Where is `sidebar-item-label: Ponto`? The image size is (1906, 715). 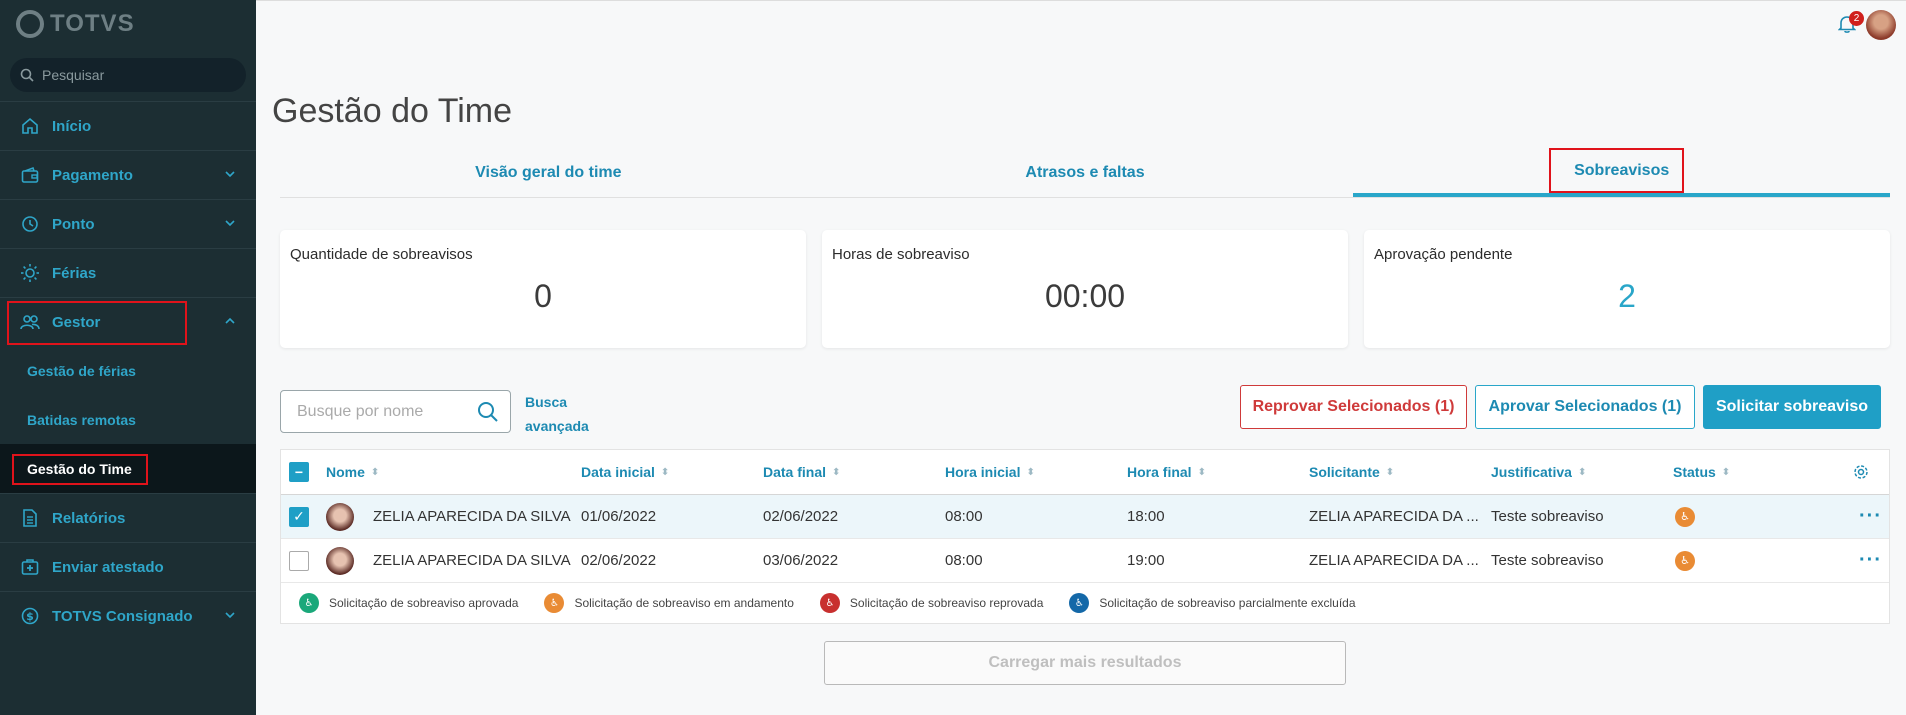 sidebar-item-label: Ponto is located at coordinates (73, 224).